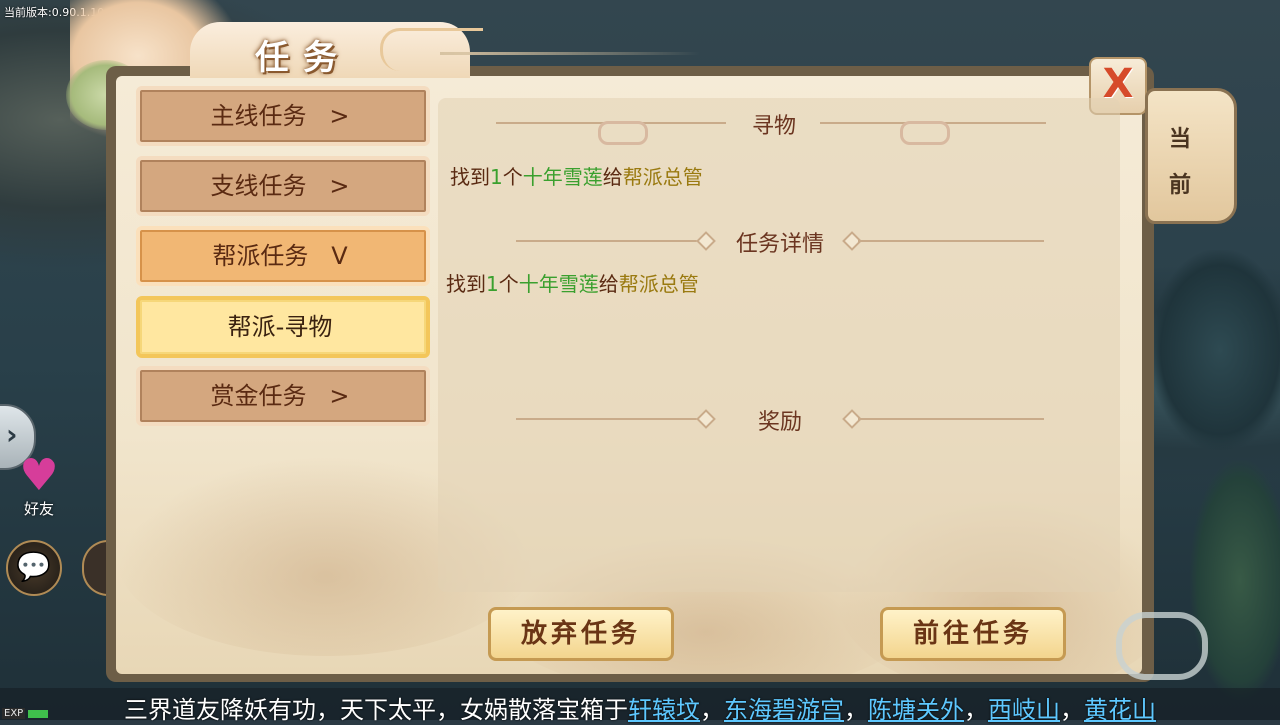  I want to click on friends-button: ♥ 好友, so click(39, 486).